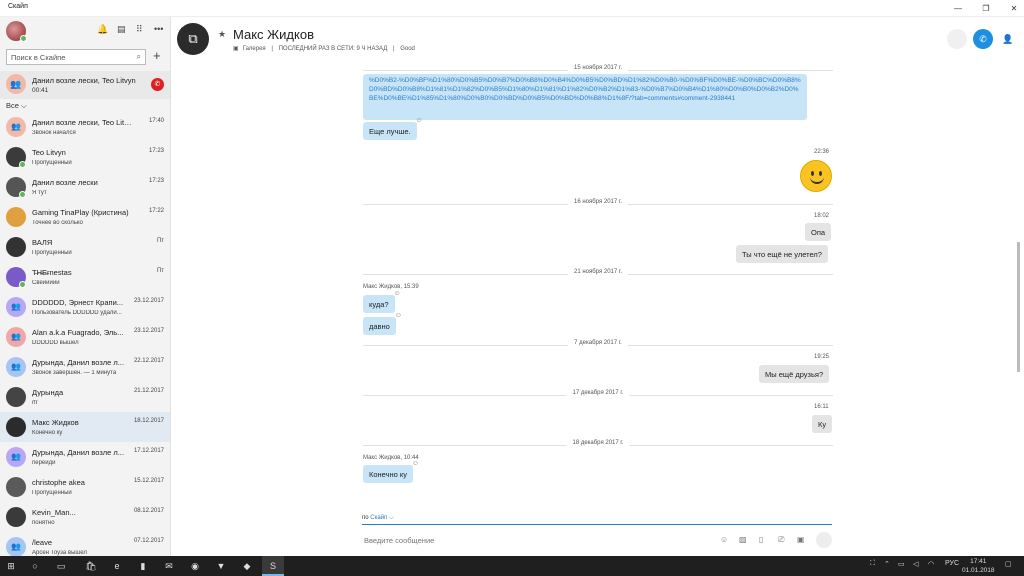  Describe the element at coordinates (158, 29) in the screenshot. I see `more-icon: •••` at that location.